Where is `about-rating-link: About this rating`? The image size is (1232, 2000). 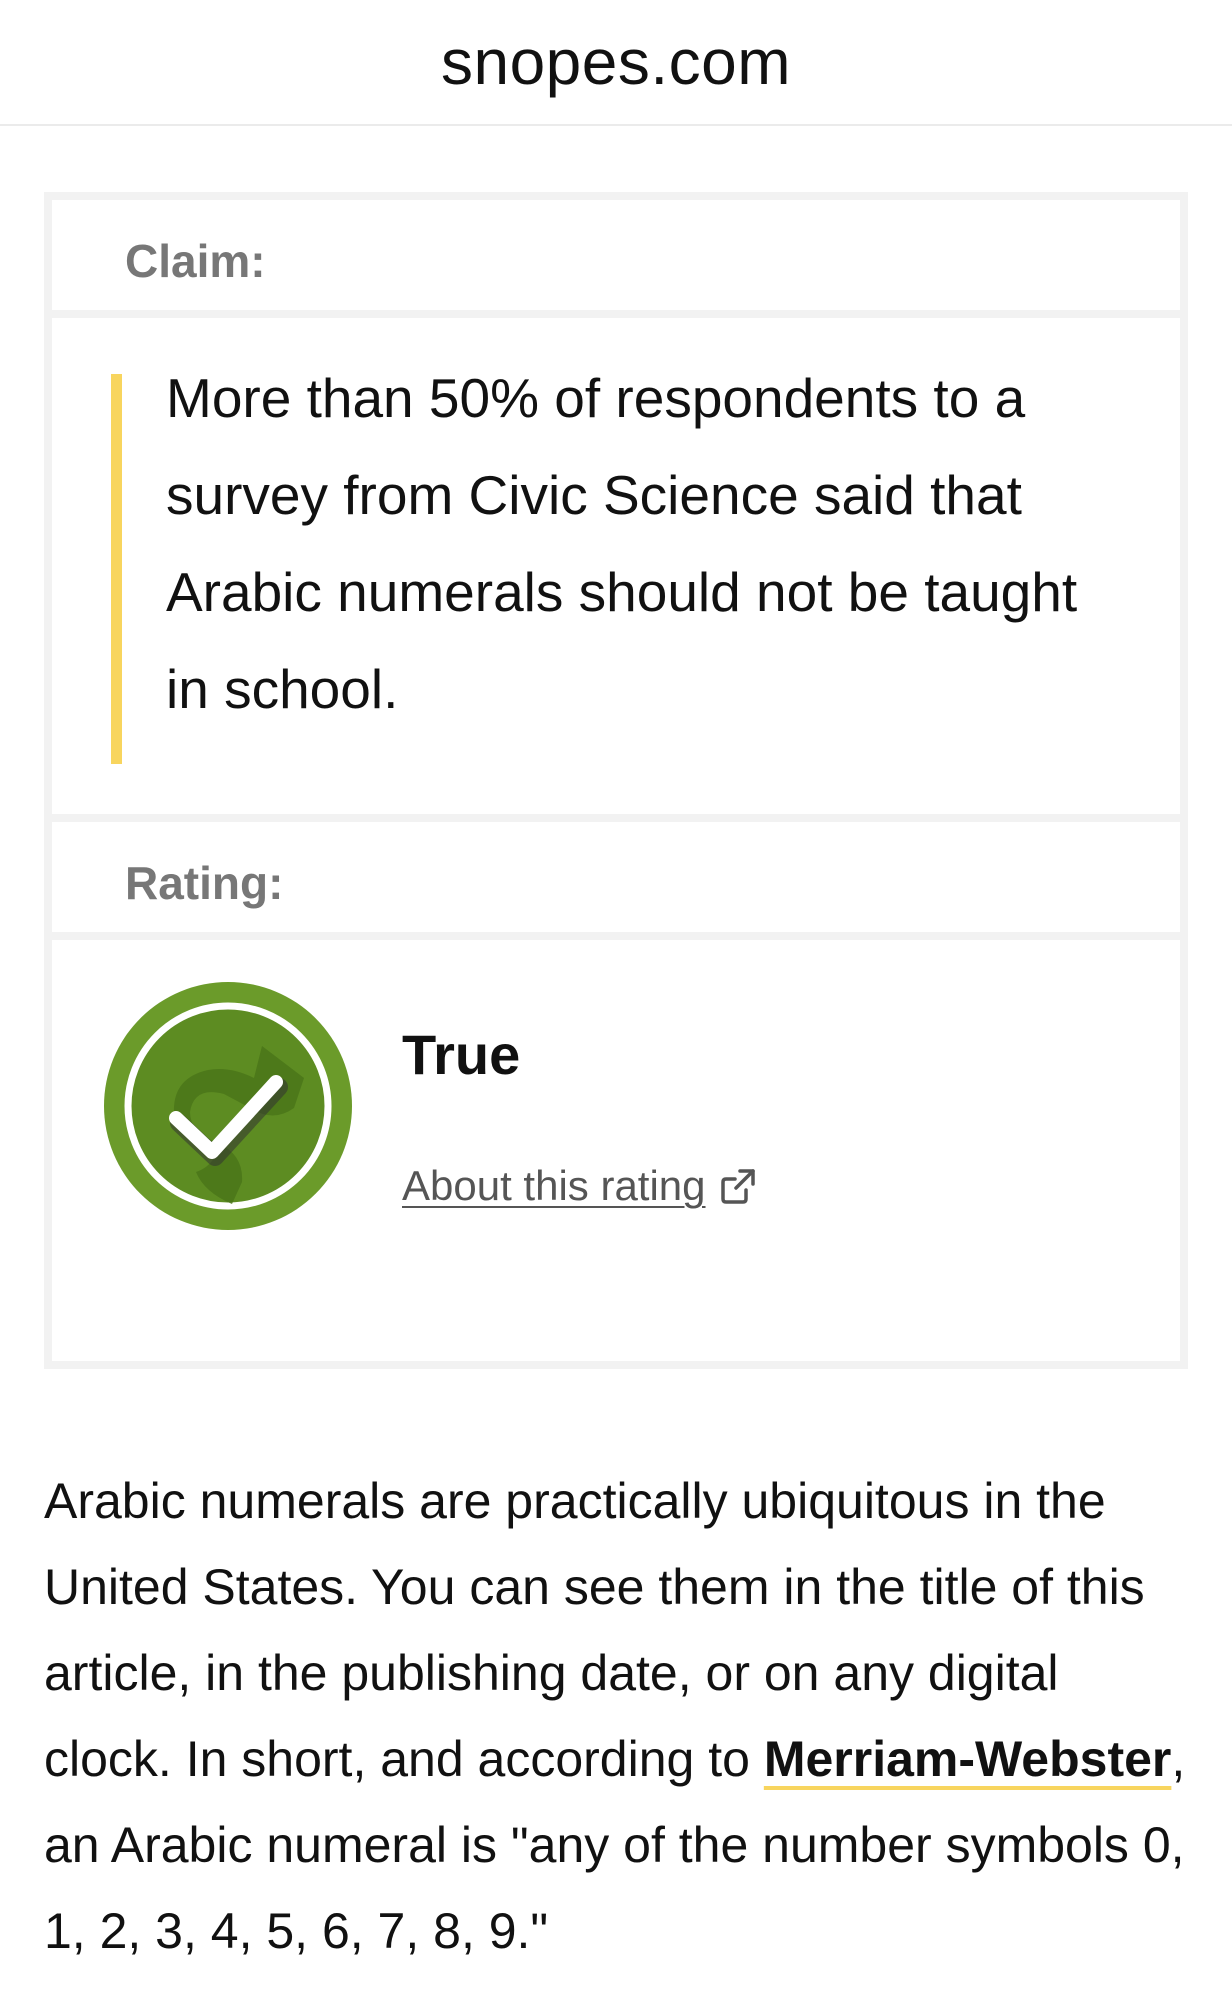
about-rating-link: About this rating is located at coordinates (580, 1186).